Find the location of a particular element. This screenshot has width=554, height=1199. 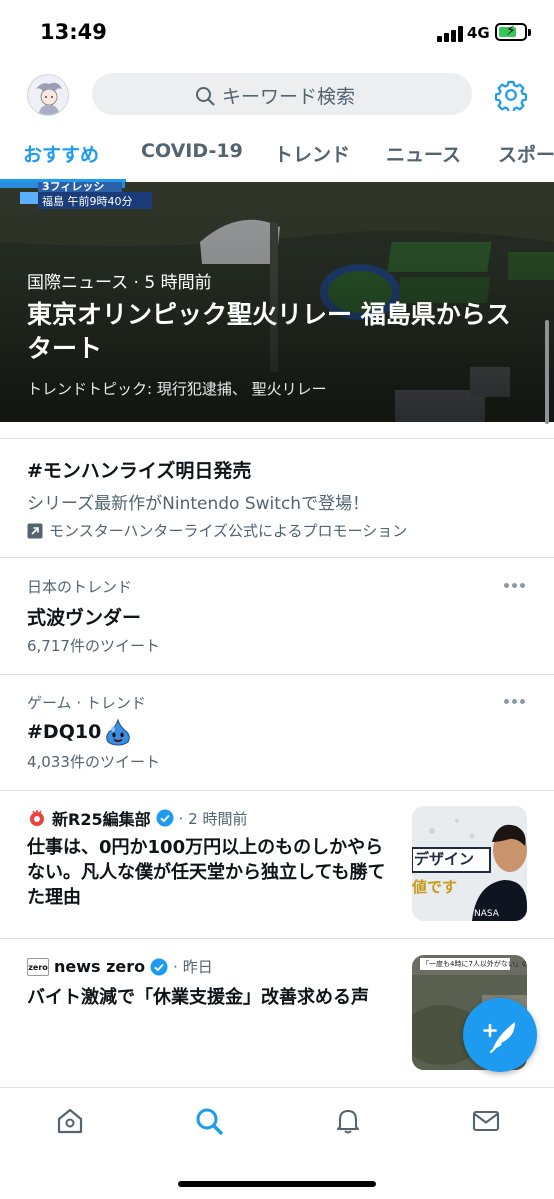

tab-covid19: COVID-19 is located at coordinates (192, 151).